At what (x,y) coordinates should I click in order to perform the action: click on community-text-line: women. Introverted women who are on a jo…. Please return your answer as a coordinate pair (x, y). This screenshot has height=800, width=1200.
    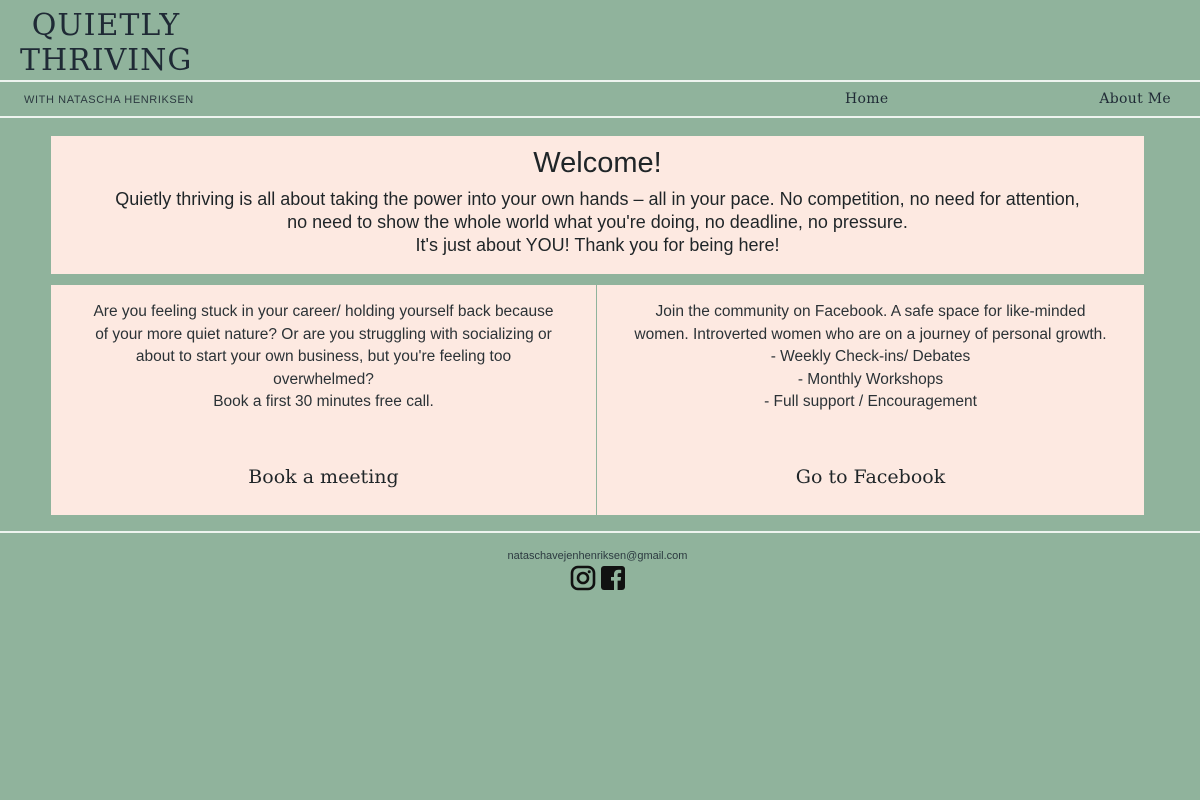
    Looking at the image, I should click on (870, 334).